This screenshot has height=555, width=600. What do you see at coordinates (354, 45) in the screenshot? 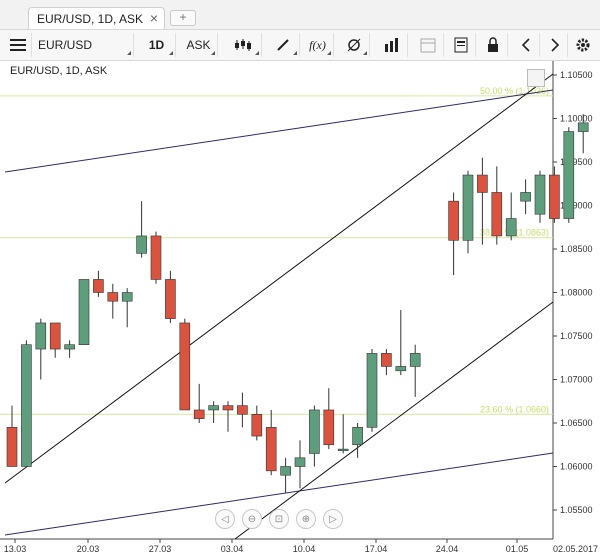
I see `magnet-icon` at bounding box center [354, 45].